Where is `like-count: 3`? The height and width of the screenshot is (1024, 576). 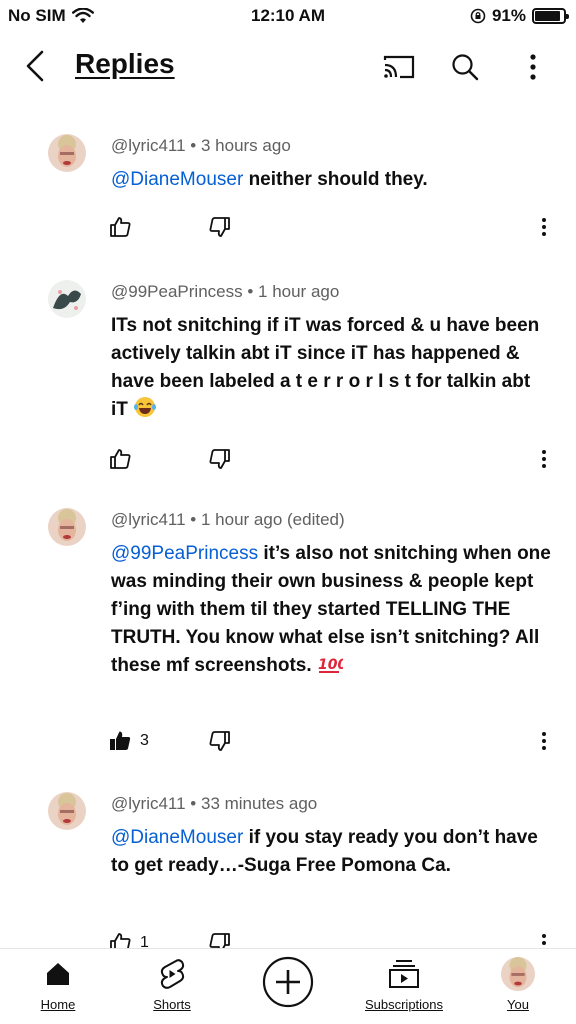
like-count: 3 is located at coordinates (144, 740).